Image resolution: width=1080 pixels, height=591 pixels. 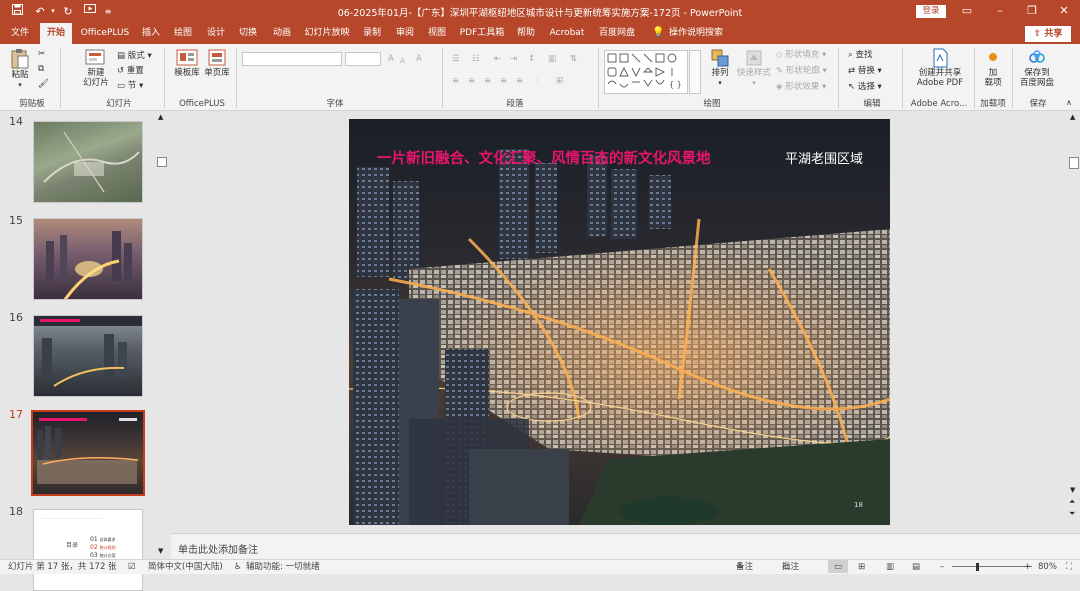 I want to click on align-right-icon: ≡, so click(x=487, y=81).